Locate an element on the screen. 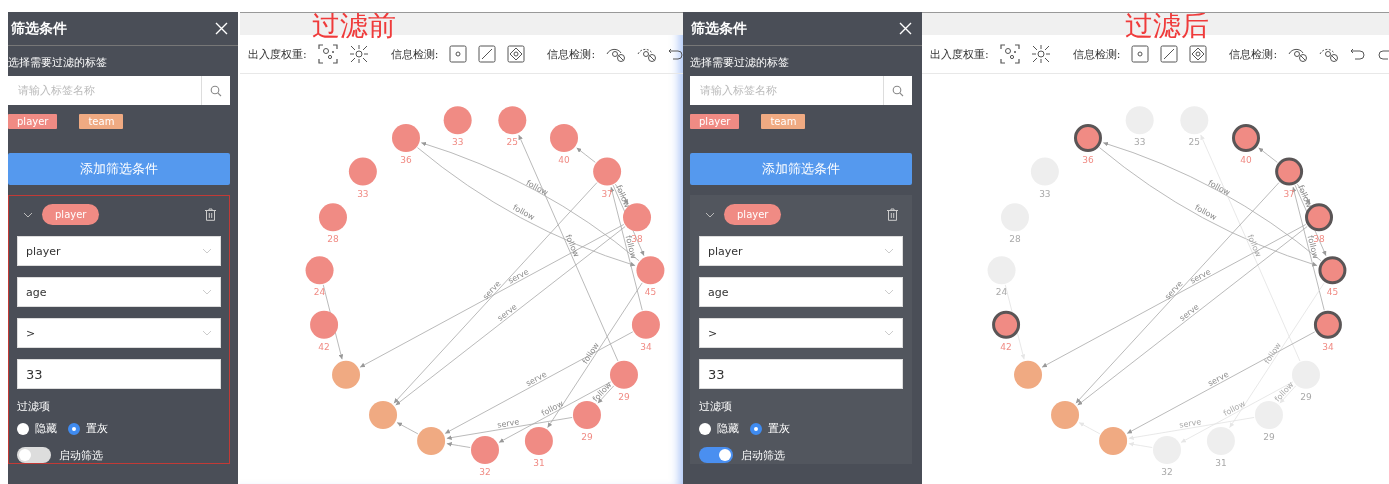  node-label: 32 is located at coordinates (1167, 472).